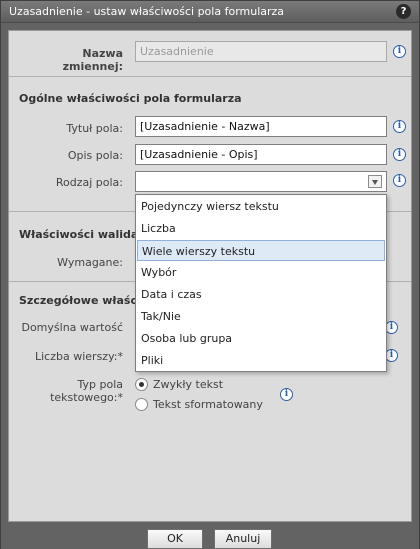 Image resolution: width=420 pixels, height=549 pixels. I want to click on field-type-select, so click(261, 181).